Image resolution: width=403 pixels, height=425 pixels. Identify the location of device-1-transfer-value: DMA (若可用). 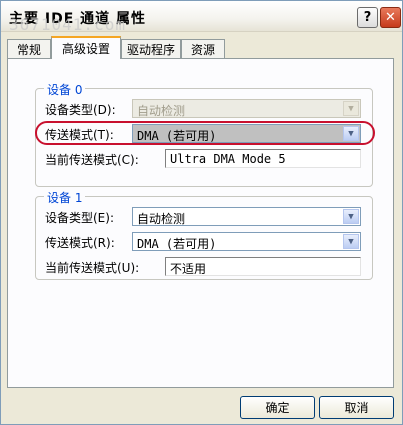
(177, 244).